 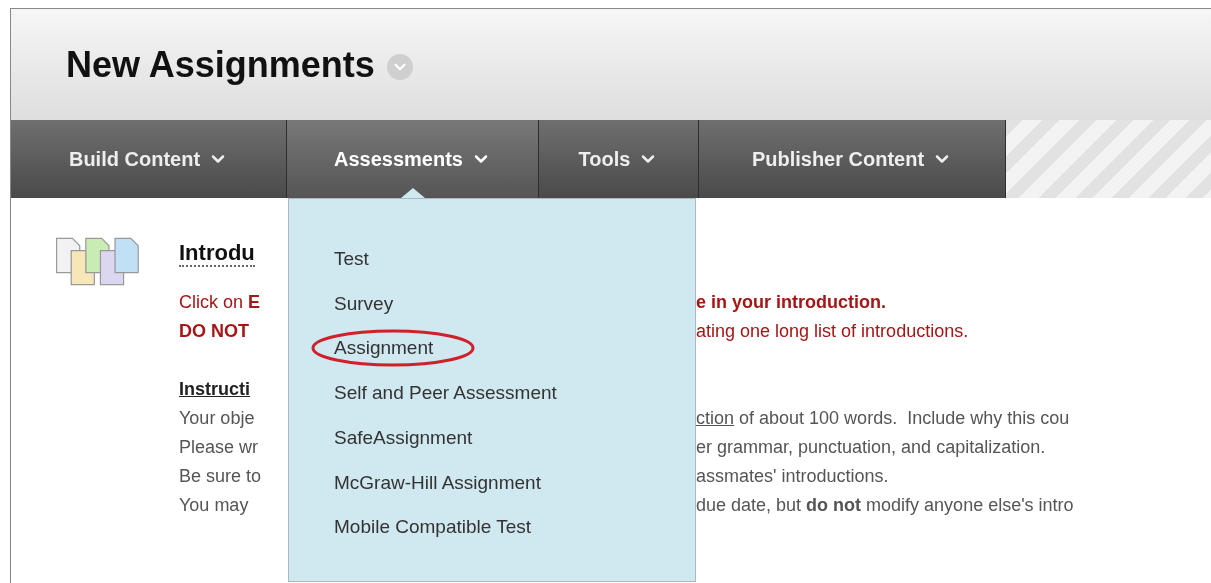 What do you see at coordinates (445, 393) in the screenshot?
I see `menu-item: Self and Peer Assessment` at bounding box center [445, 393].